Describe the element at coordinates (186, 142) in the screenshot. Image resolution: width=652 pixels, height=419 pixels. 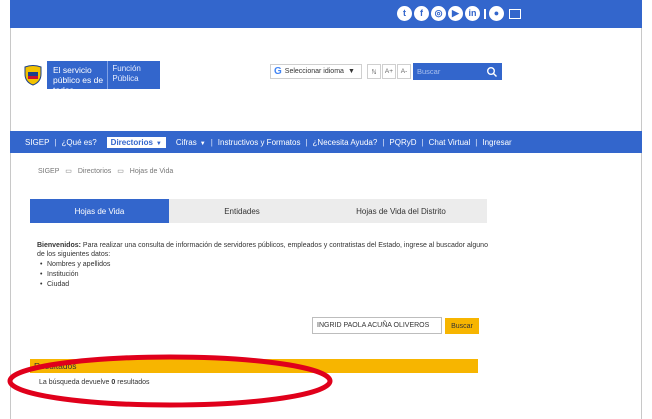
I see `nav-item-cifras-label: Cifras` at that location.